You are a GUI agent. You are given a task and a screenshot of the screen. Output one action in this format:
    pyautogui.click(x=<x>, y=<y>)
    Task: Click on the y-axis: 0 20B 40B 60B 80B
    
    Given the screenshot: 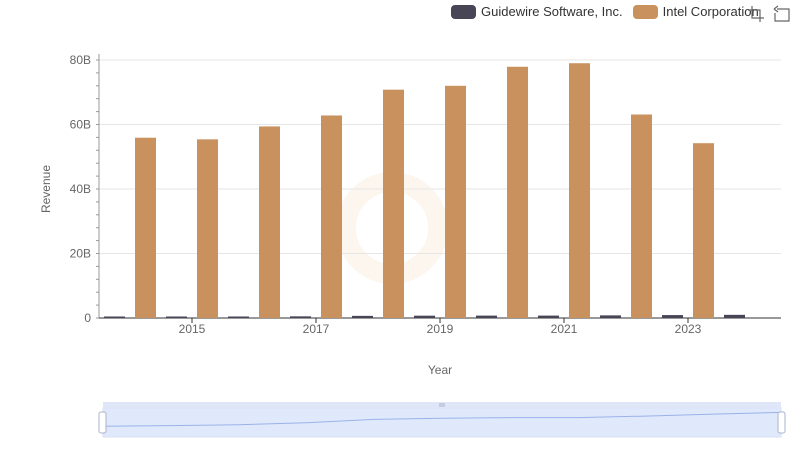 What is the action you would take?
    pyautogui.click(x=85, y=189)
    